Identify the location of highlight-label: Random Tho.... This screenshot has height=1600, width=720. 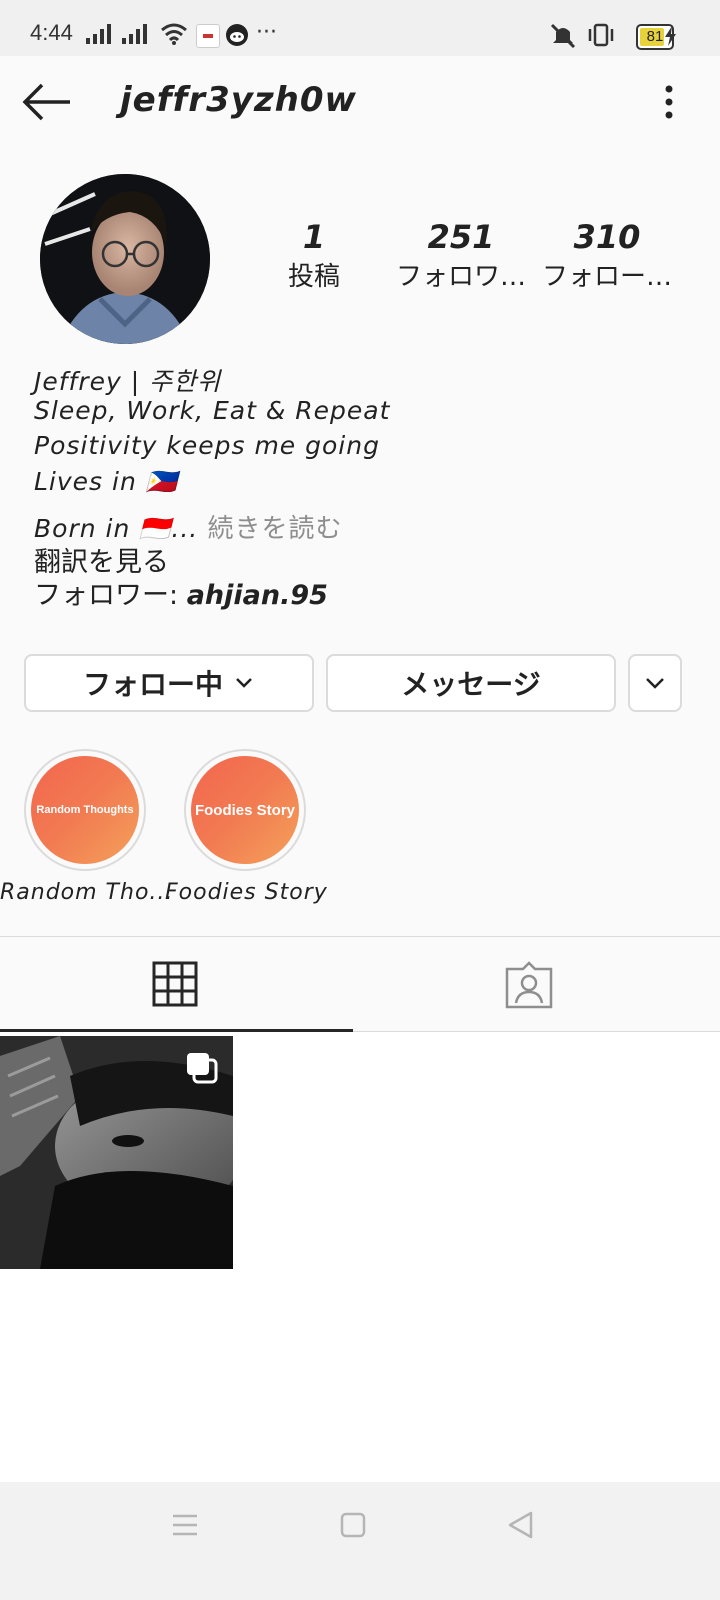
(87, 892).